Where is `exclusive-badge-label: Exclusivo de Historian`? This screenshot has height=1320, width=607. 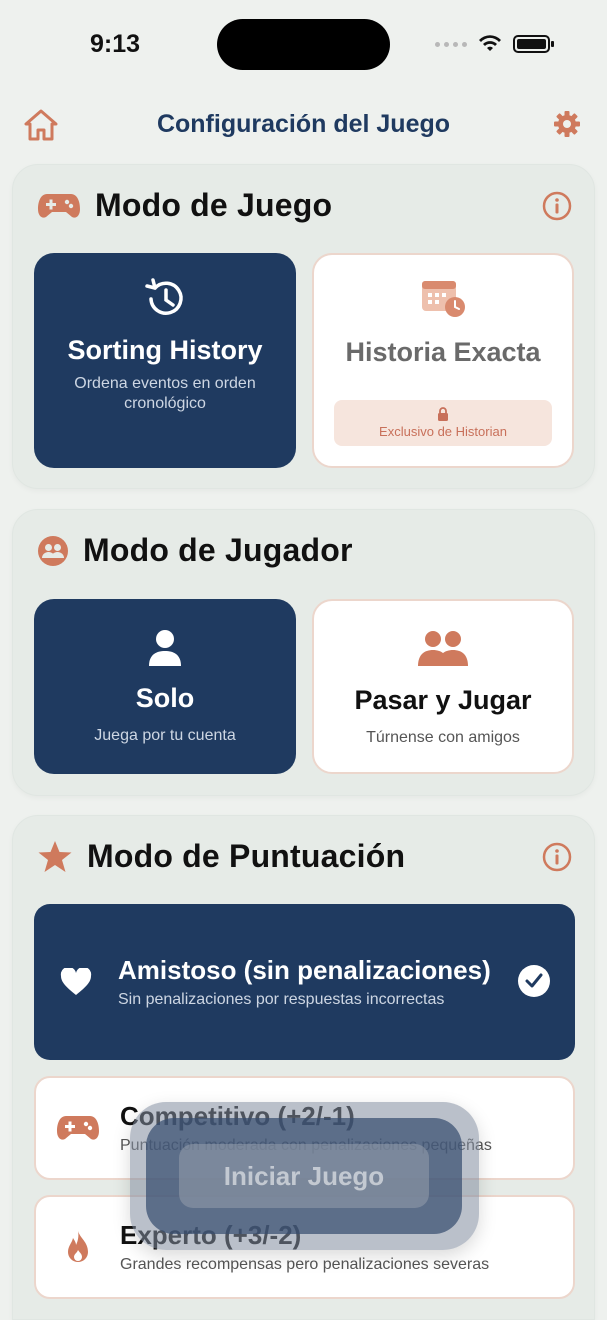
exclusive-badge-label: Exclusivo de Historian is located at coordinates (443, 431).